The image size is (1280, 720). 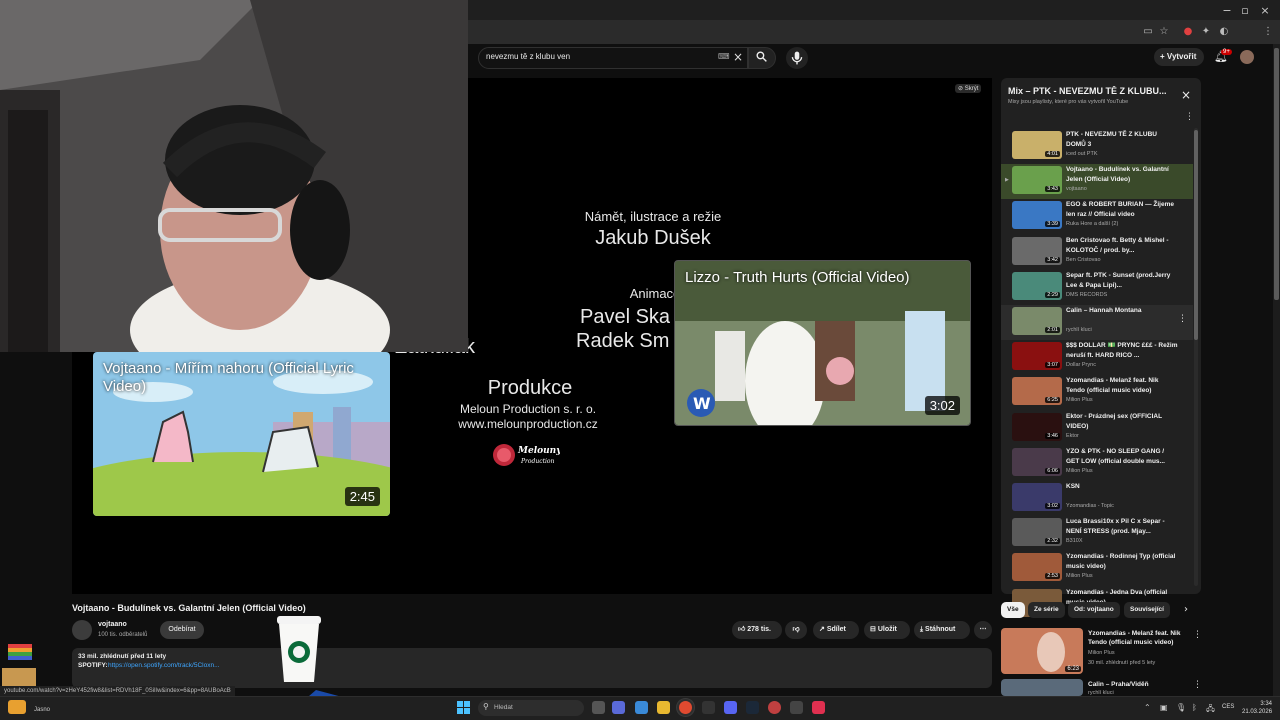 What do you see at coordinates (1037, 356) in the screenshot?
I see `playlist-item-thumbnail: 3:07` at bounding box center [1037, 356].